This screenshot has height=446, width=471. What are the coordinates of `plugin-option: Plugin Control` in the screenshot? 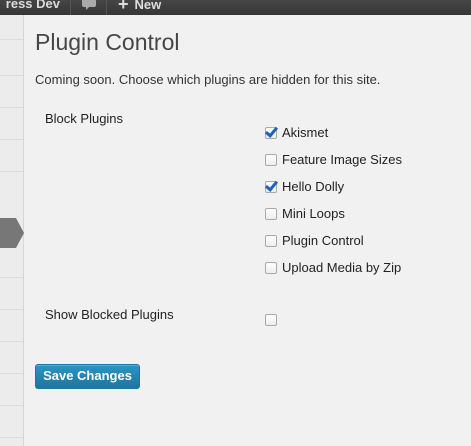 It's located at (333, 240).